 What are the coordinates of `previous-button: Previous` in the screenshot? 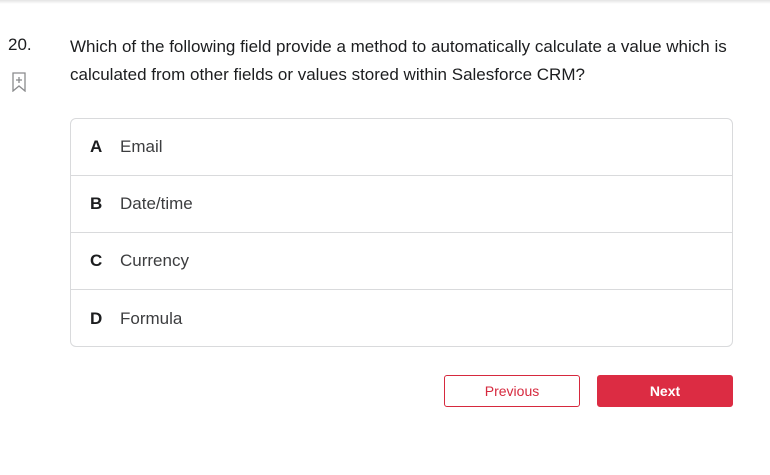 It's located at (512, 391).